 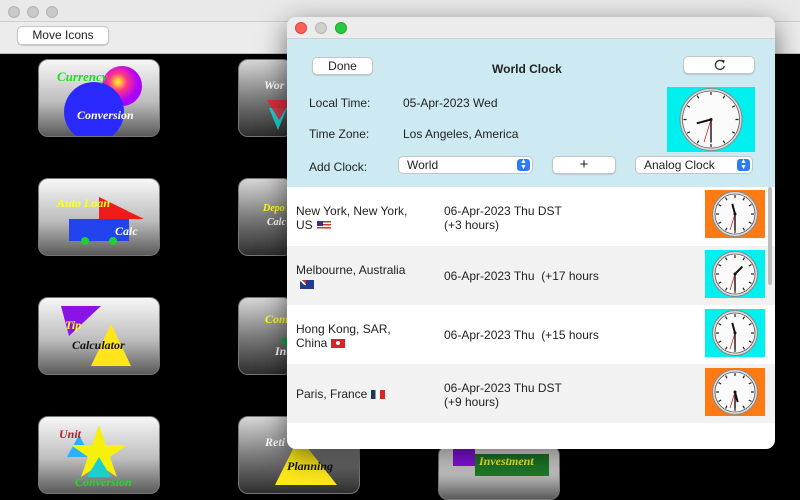 What do you see at coordinates (275, 442) in the screenshot?
I see `tile-label: Reti` at bounding box center [275, 442].